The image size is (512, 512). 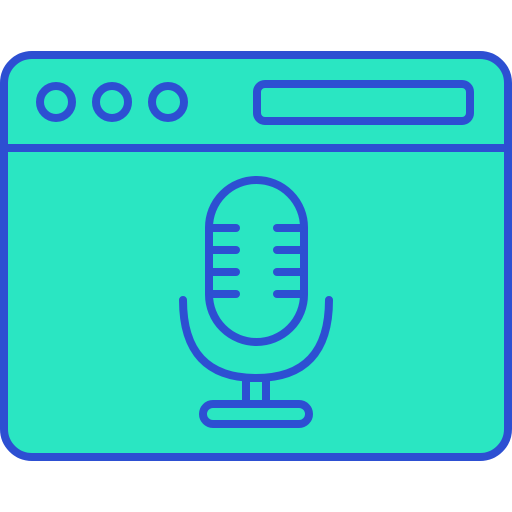 What do you see at coordinates (363, 102) in the screenshot?
I see `address-bar-icon` at bounding box center [363, 102].